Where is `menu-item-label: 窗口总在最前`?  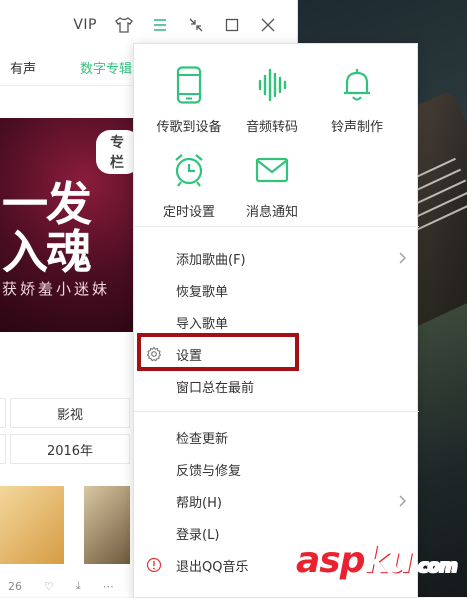
menu-item-label: 窗口总在最前 is located at coordinates (215, 388).